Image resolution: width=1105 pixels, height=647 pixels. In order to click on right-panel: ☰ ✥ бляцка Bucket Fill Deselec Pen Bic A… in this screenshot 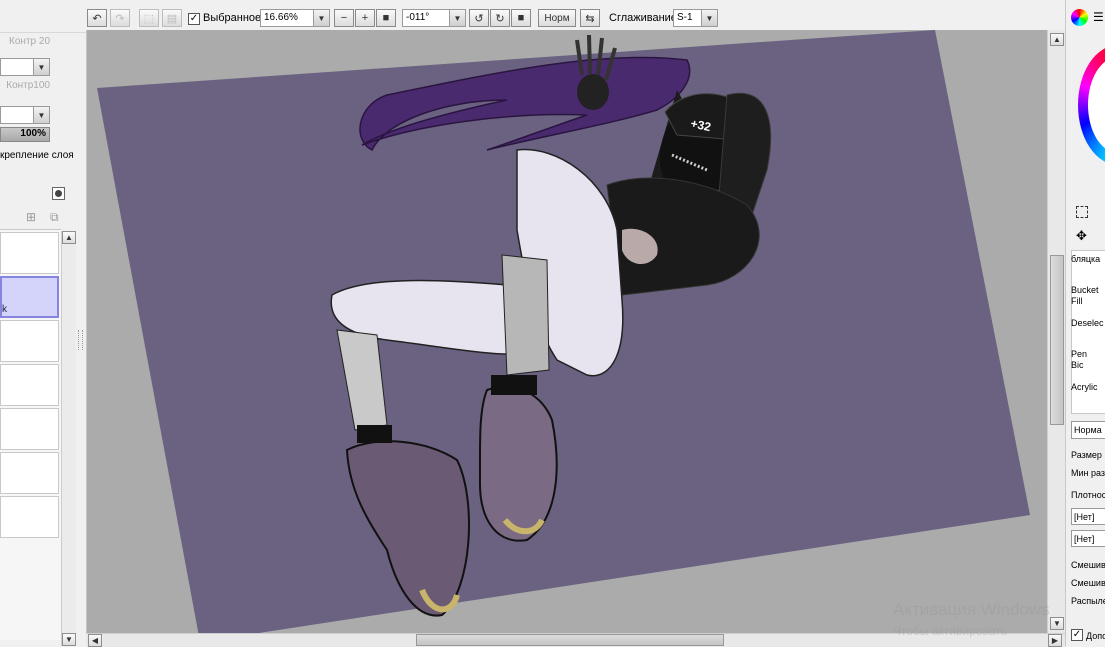, I will do `click(1085, 323)`.